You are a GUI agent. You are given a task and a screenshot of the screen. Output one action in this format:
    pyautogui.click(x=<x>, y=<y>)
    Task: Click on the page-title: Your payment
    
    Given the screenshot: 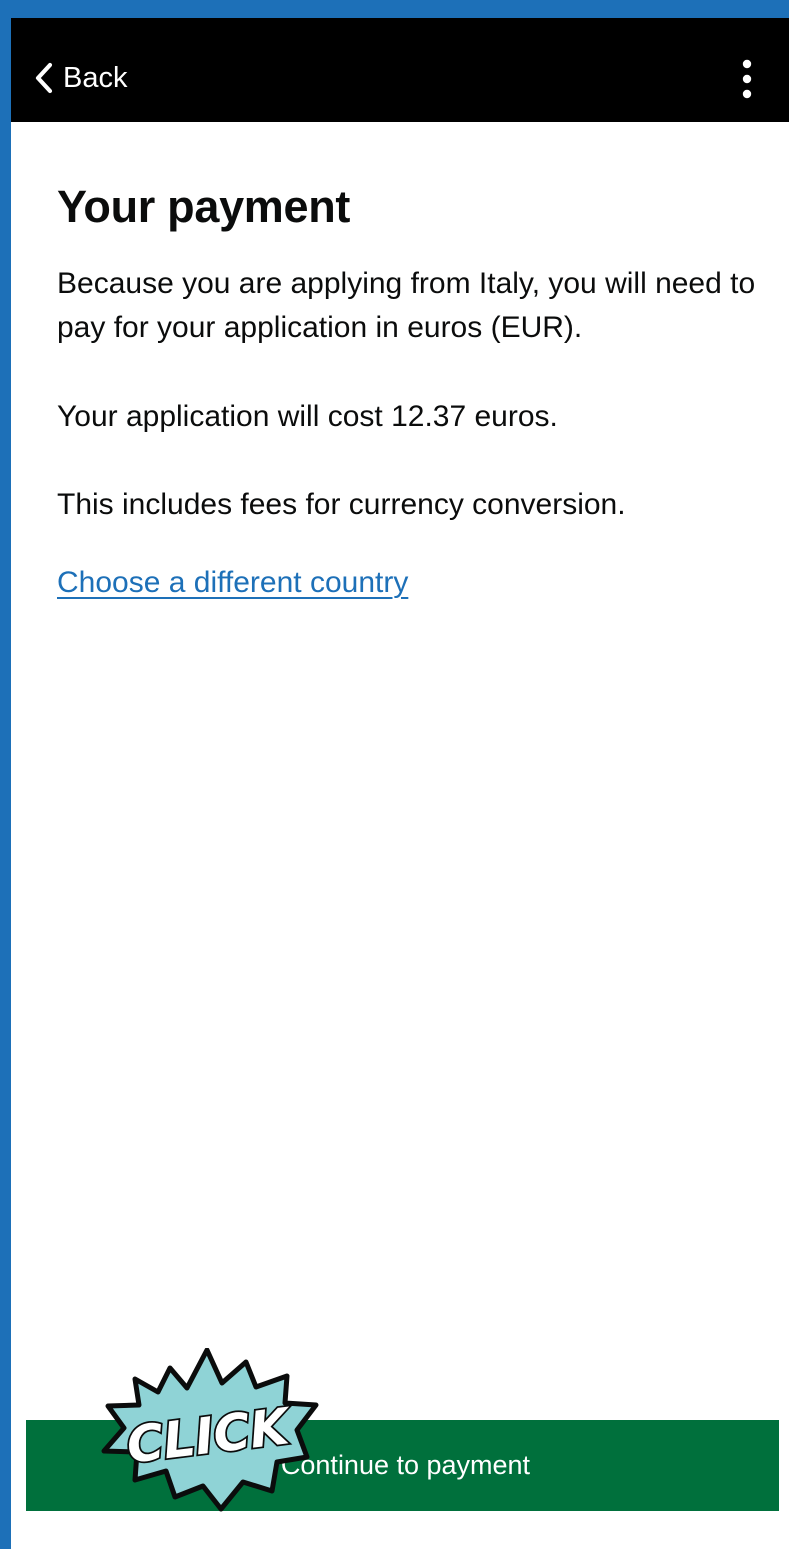 What is the action you would take?
    pyautogui.click(x=204, y=206)
    